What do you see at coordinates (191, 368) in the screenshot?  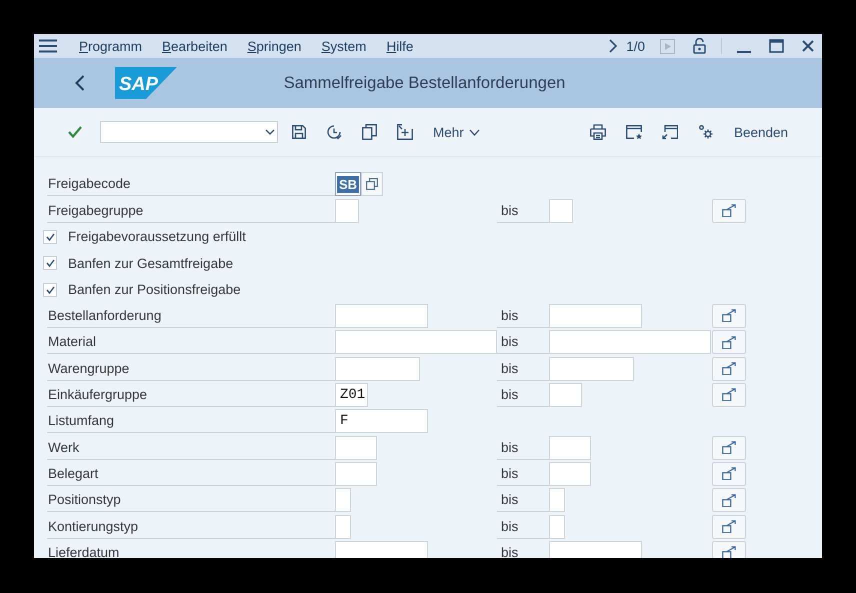 I see `field-label: Warengruppe` at bounding box center [191, 368].